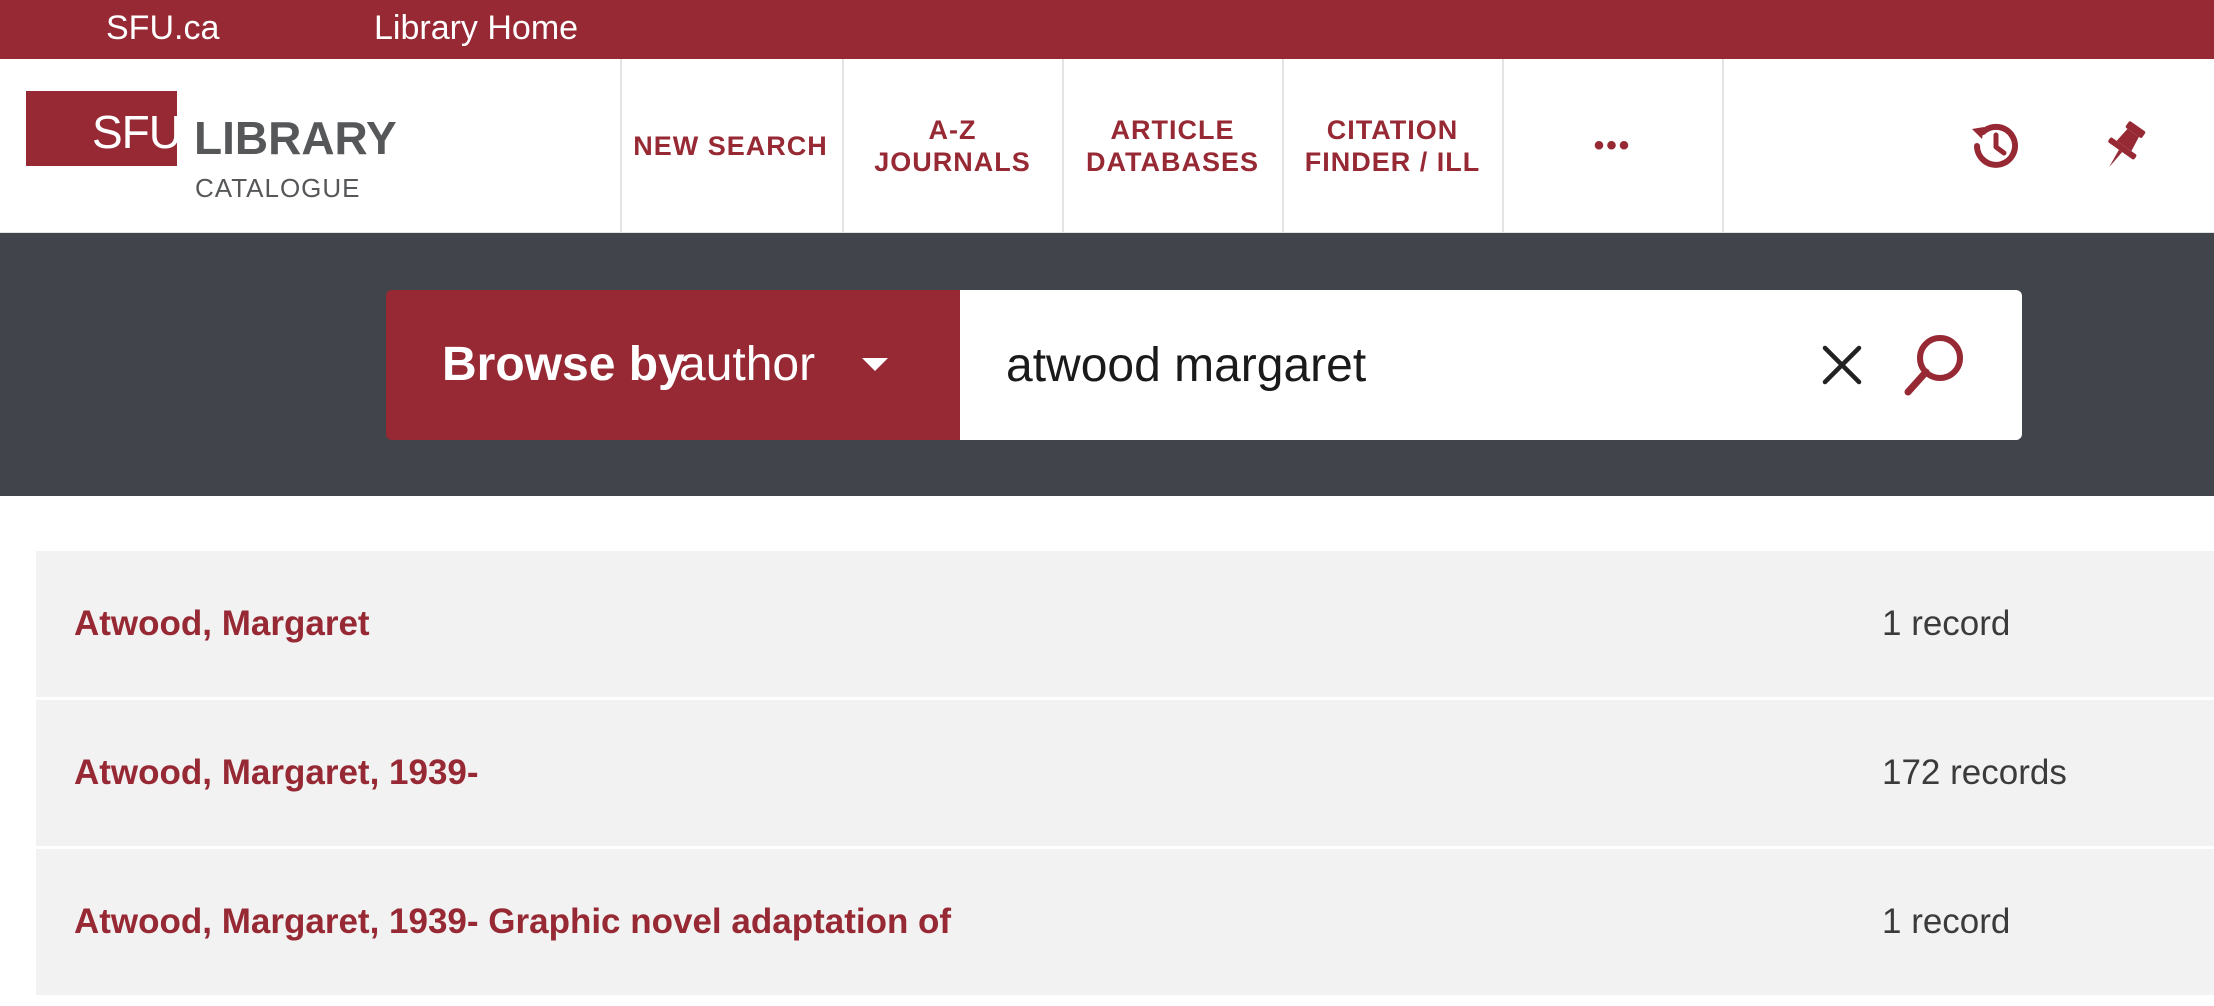 The width and height of the screenshot is (2214, 1006). Describe the element at coordinates (1125, 624) in the screenshot. I see `list-item: Atwood, Margaret 1 record` at that location.